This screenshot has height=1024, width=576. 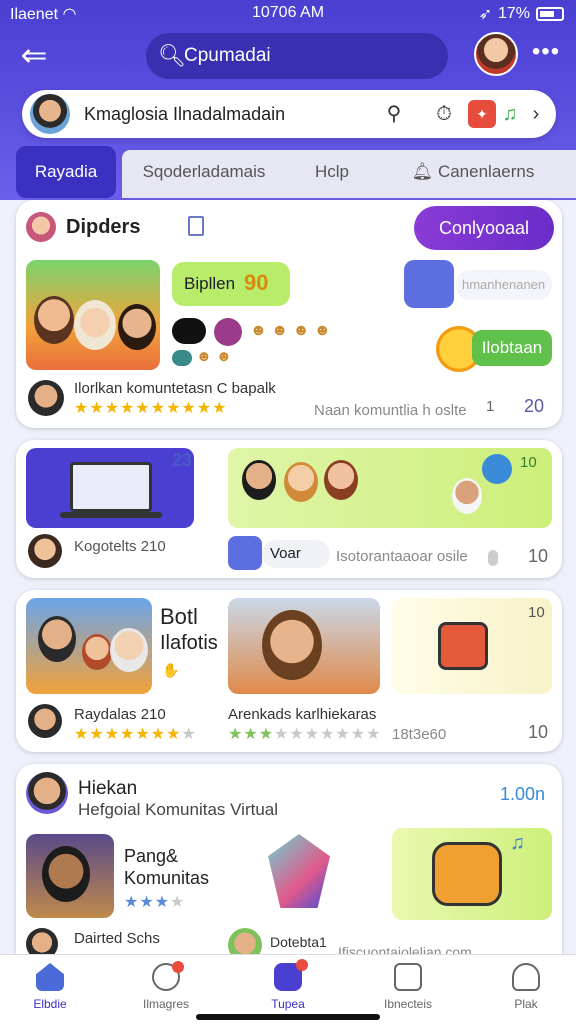 What do you see at coordinates (227, 55) in the screenshot?
I see `search-text: Cpumadai` at bounding box center [227, 55].